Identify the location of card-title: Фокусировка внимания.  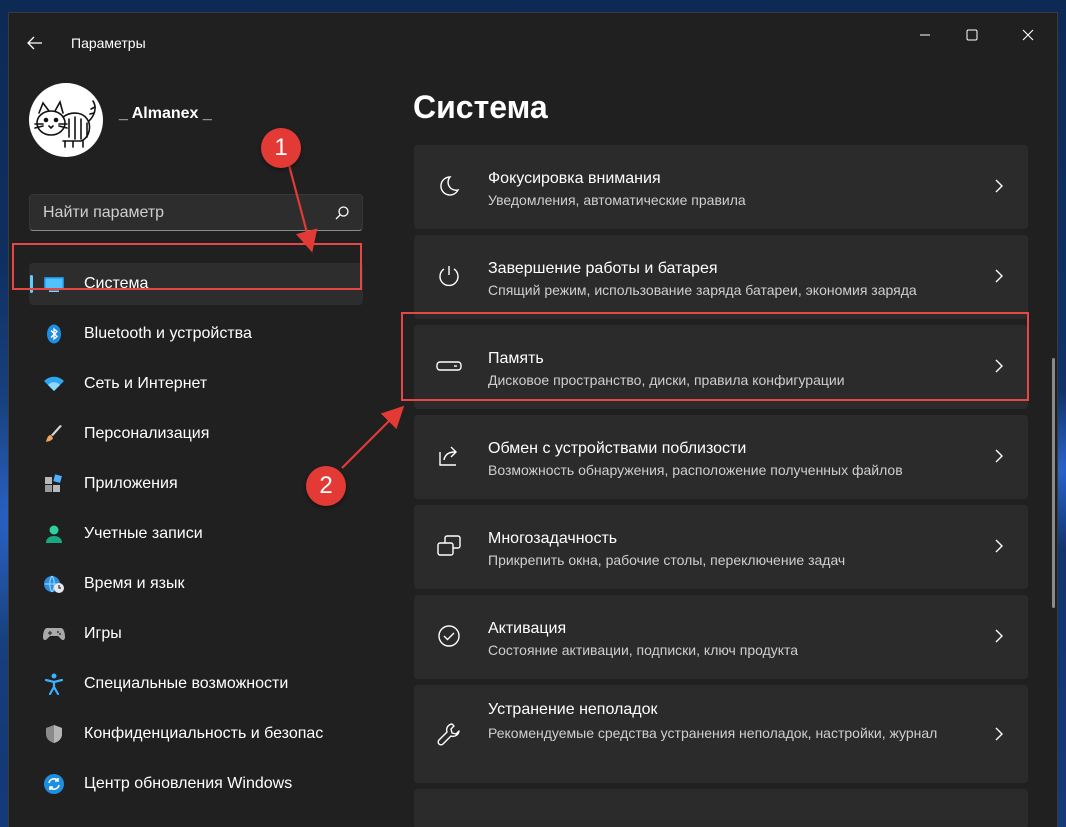
(574, 178).